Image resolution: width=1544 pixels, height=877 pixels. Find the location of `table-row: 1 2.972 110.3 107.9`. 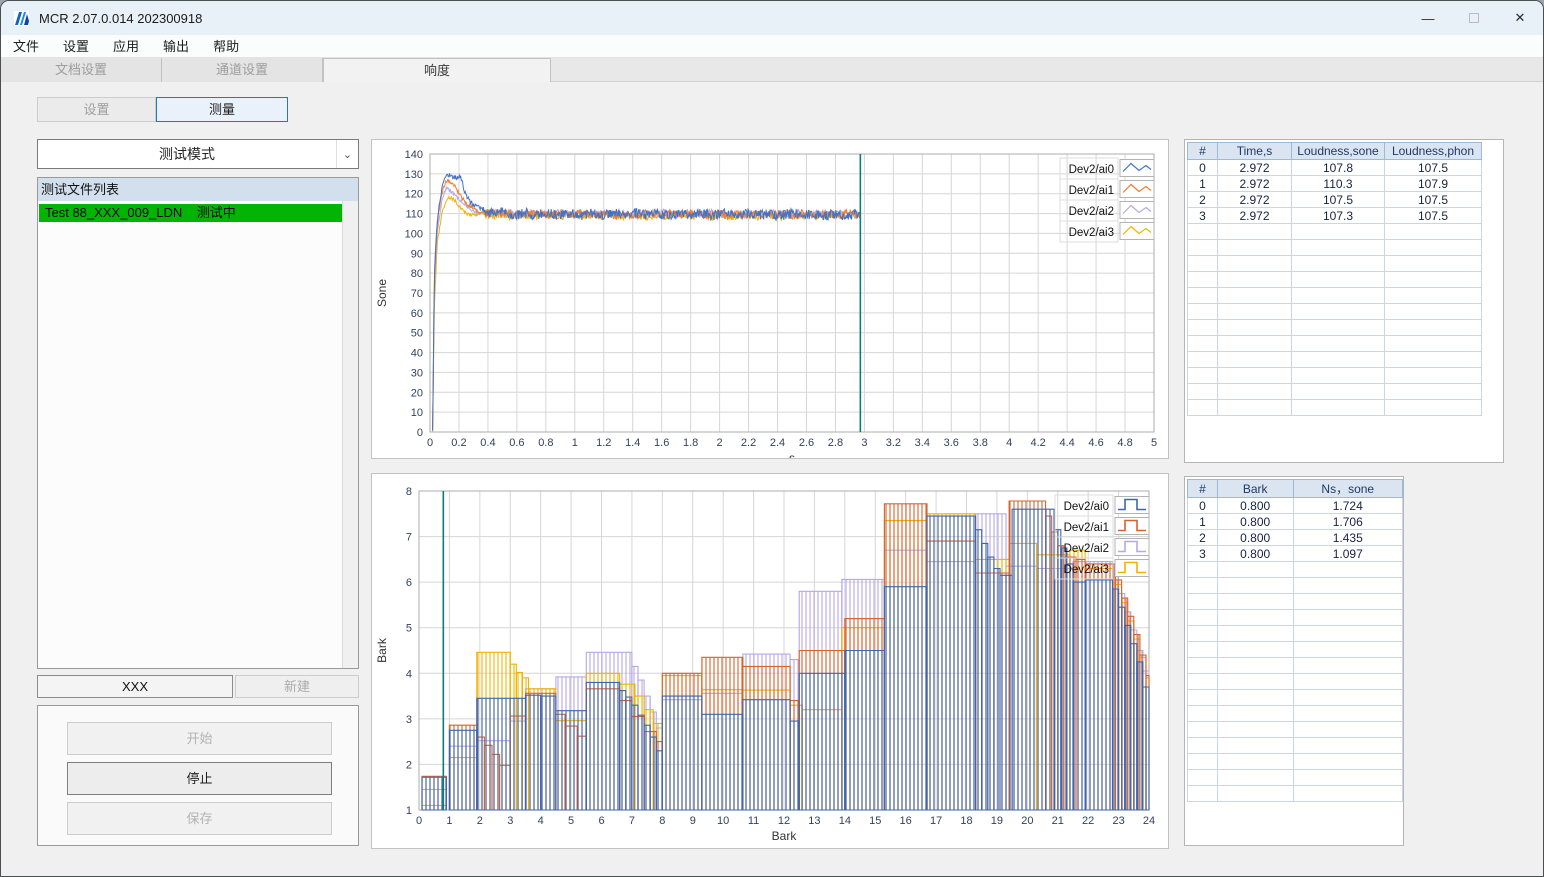

table-row: 1 2.972 110.3 107.9 is located at coordinates (1334, 183).